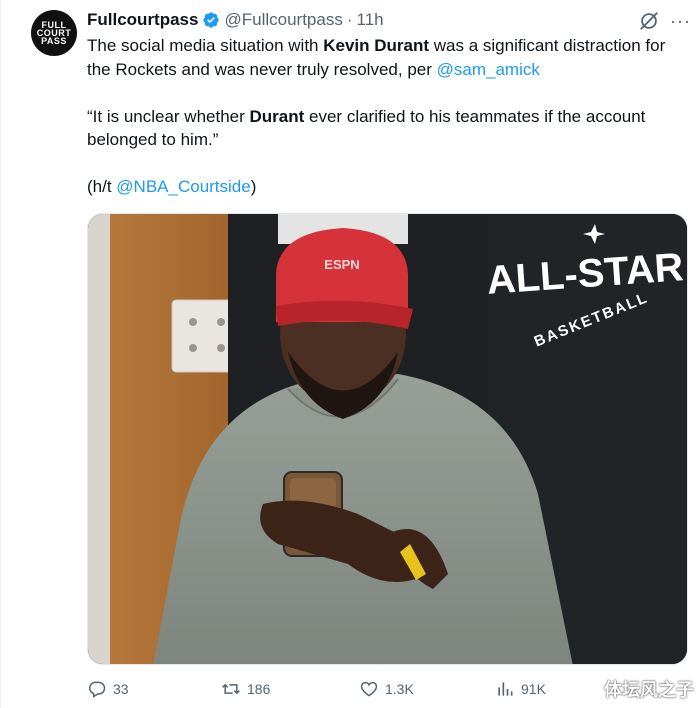 This screenshot has width=700, height=708. Describe the element at coordinates (649, 690) in the screenshot. I see `watermark-text: 体坛风之子` at that location.